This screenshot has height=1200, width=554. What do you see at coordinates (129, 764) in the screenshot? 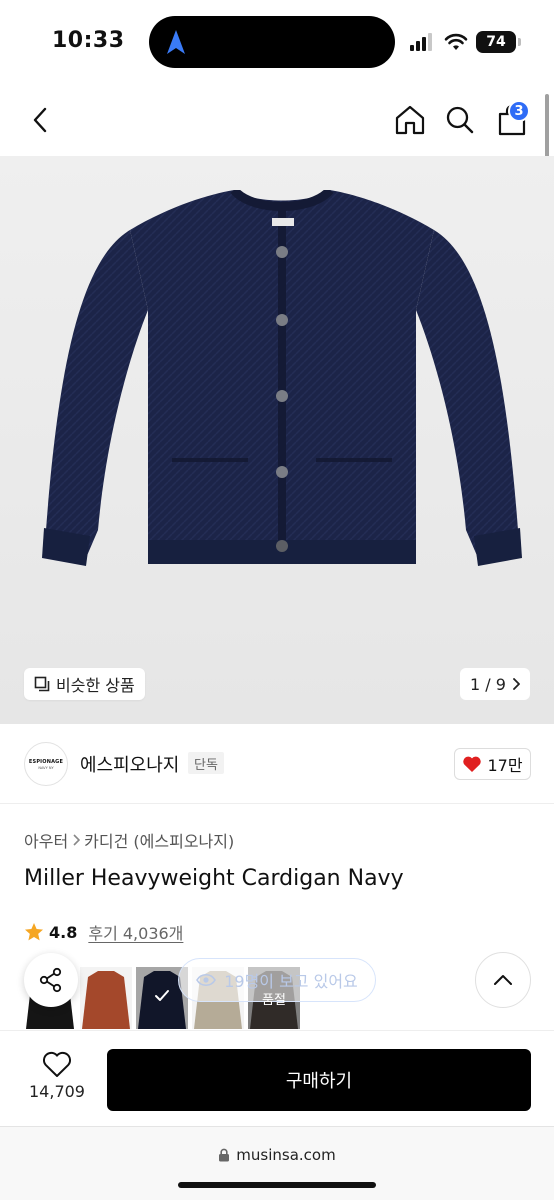
I see `brand-name: 에스피오나지` at bounding box center [129, 764].